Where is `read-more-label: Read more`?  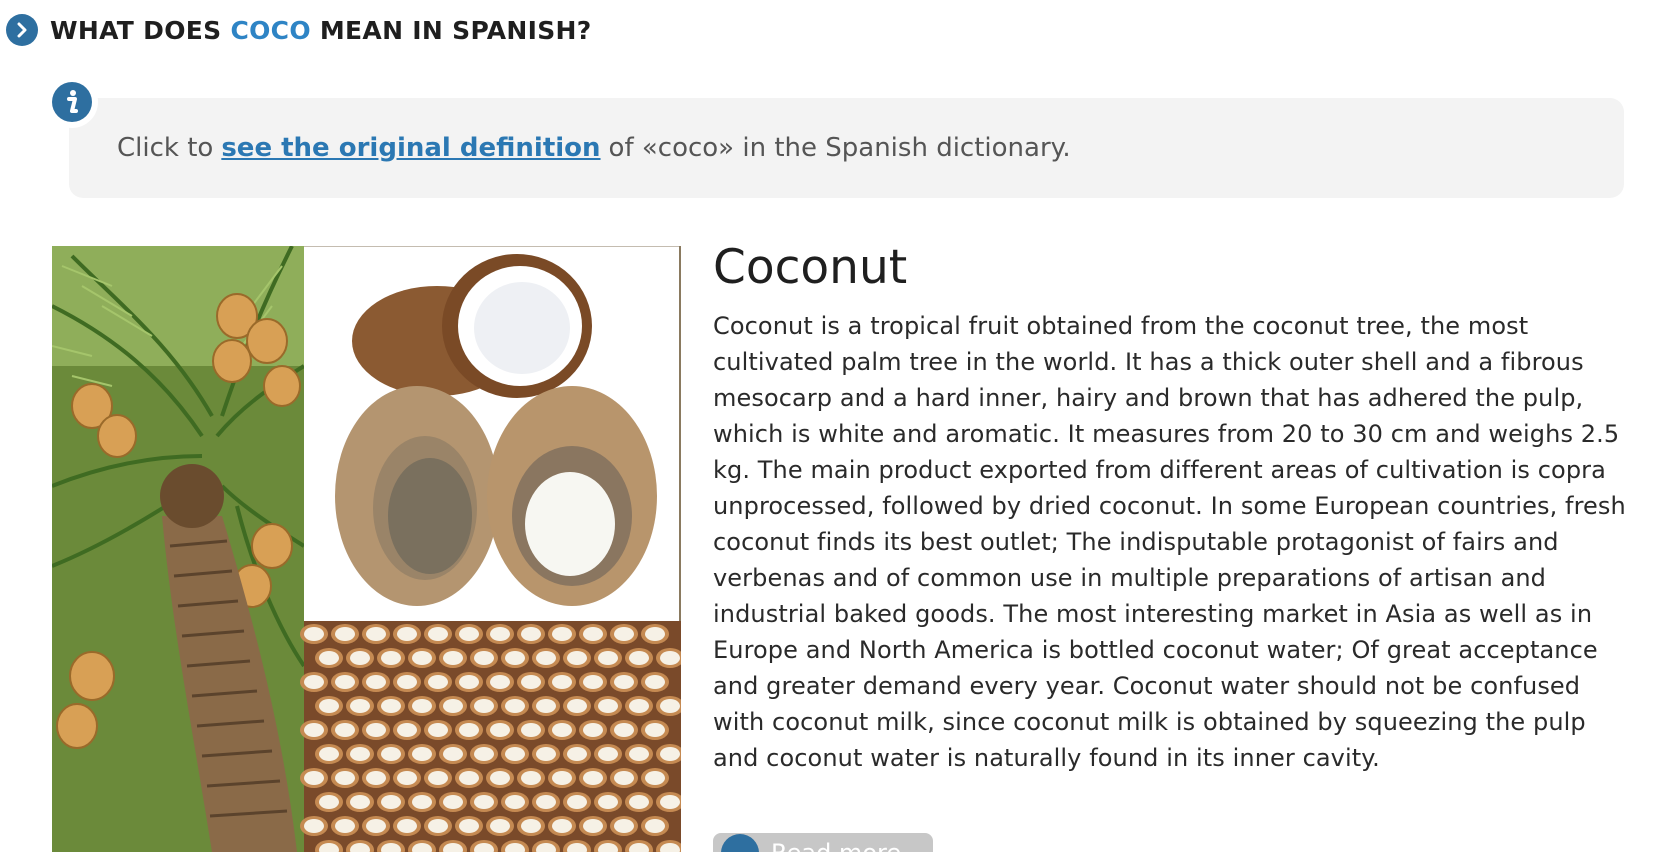
read-more-label: Read more is located at coordinates (836, 845).